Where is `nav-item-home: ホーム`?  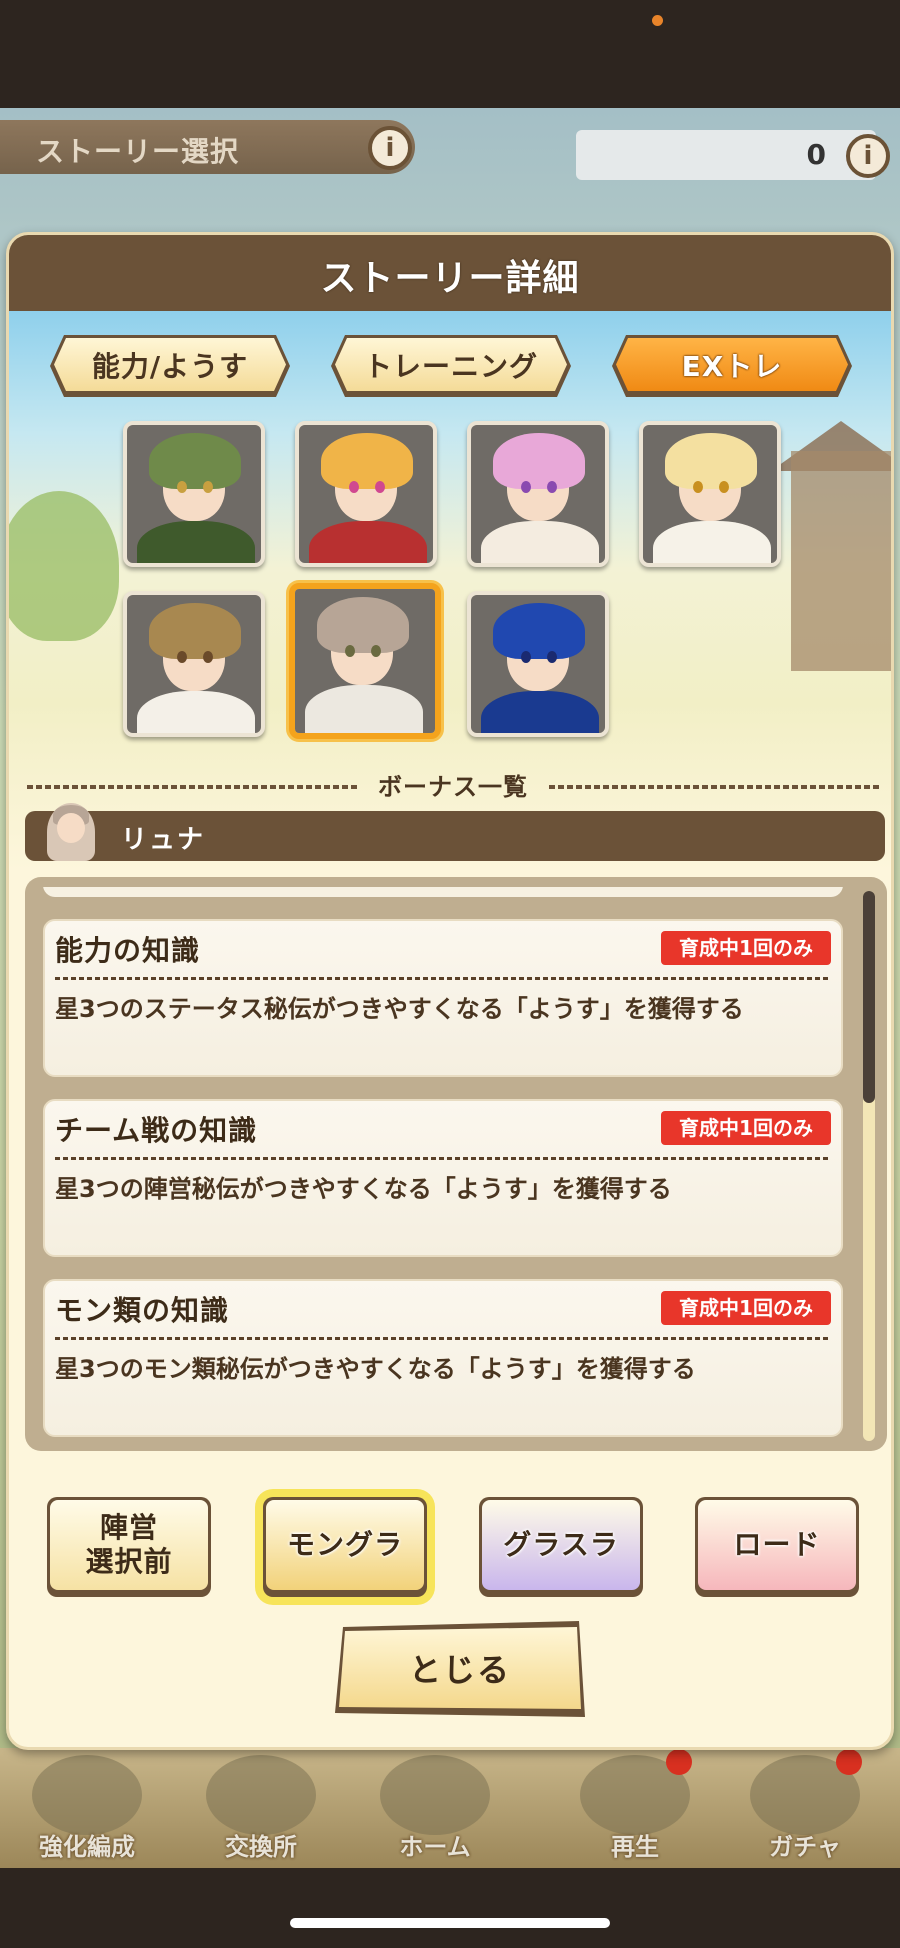
nav-item-home: ホーム is located at coordinates (435, 1810).